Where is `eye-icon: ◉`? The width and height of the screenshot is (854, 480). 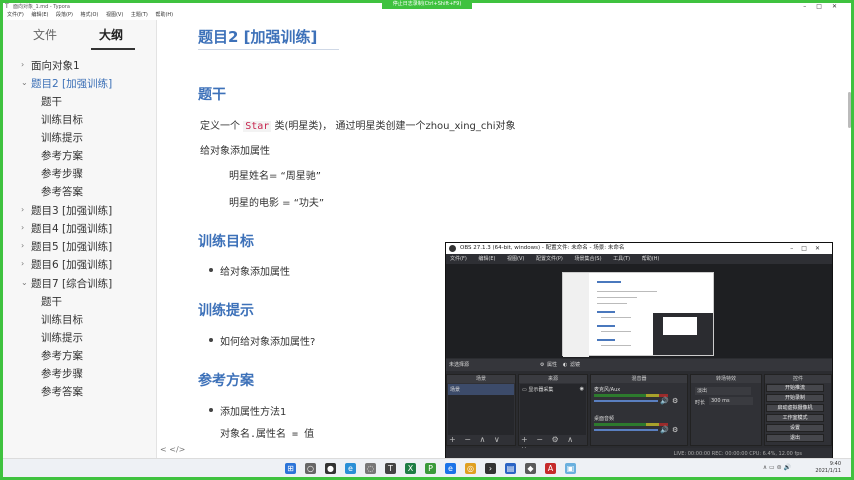 eye-icon: ◉ is located at coordinates (582, 389).